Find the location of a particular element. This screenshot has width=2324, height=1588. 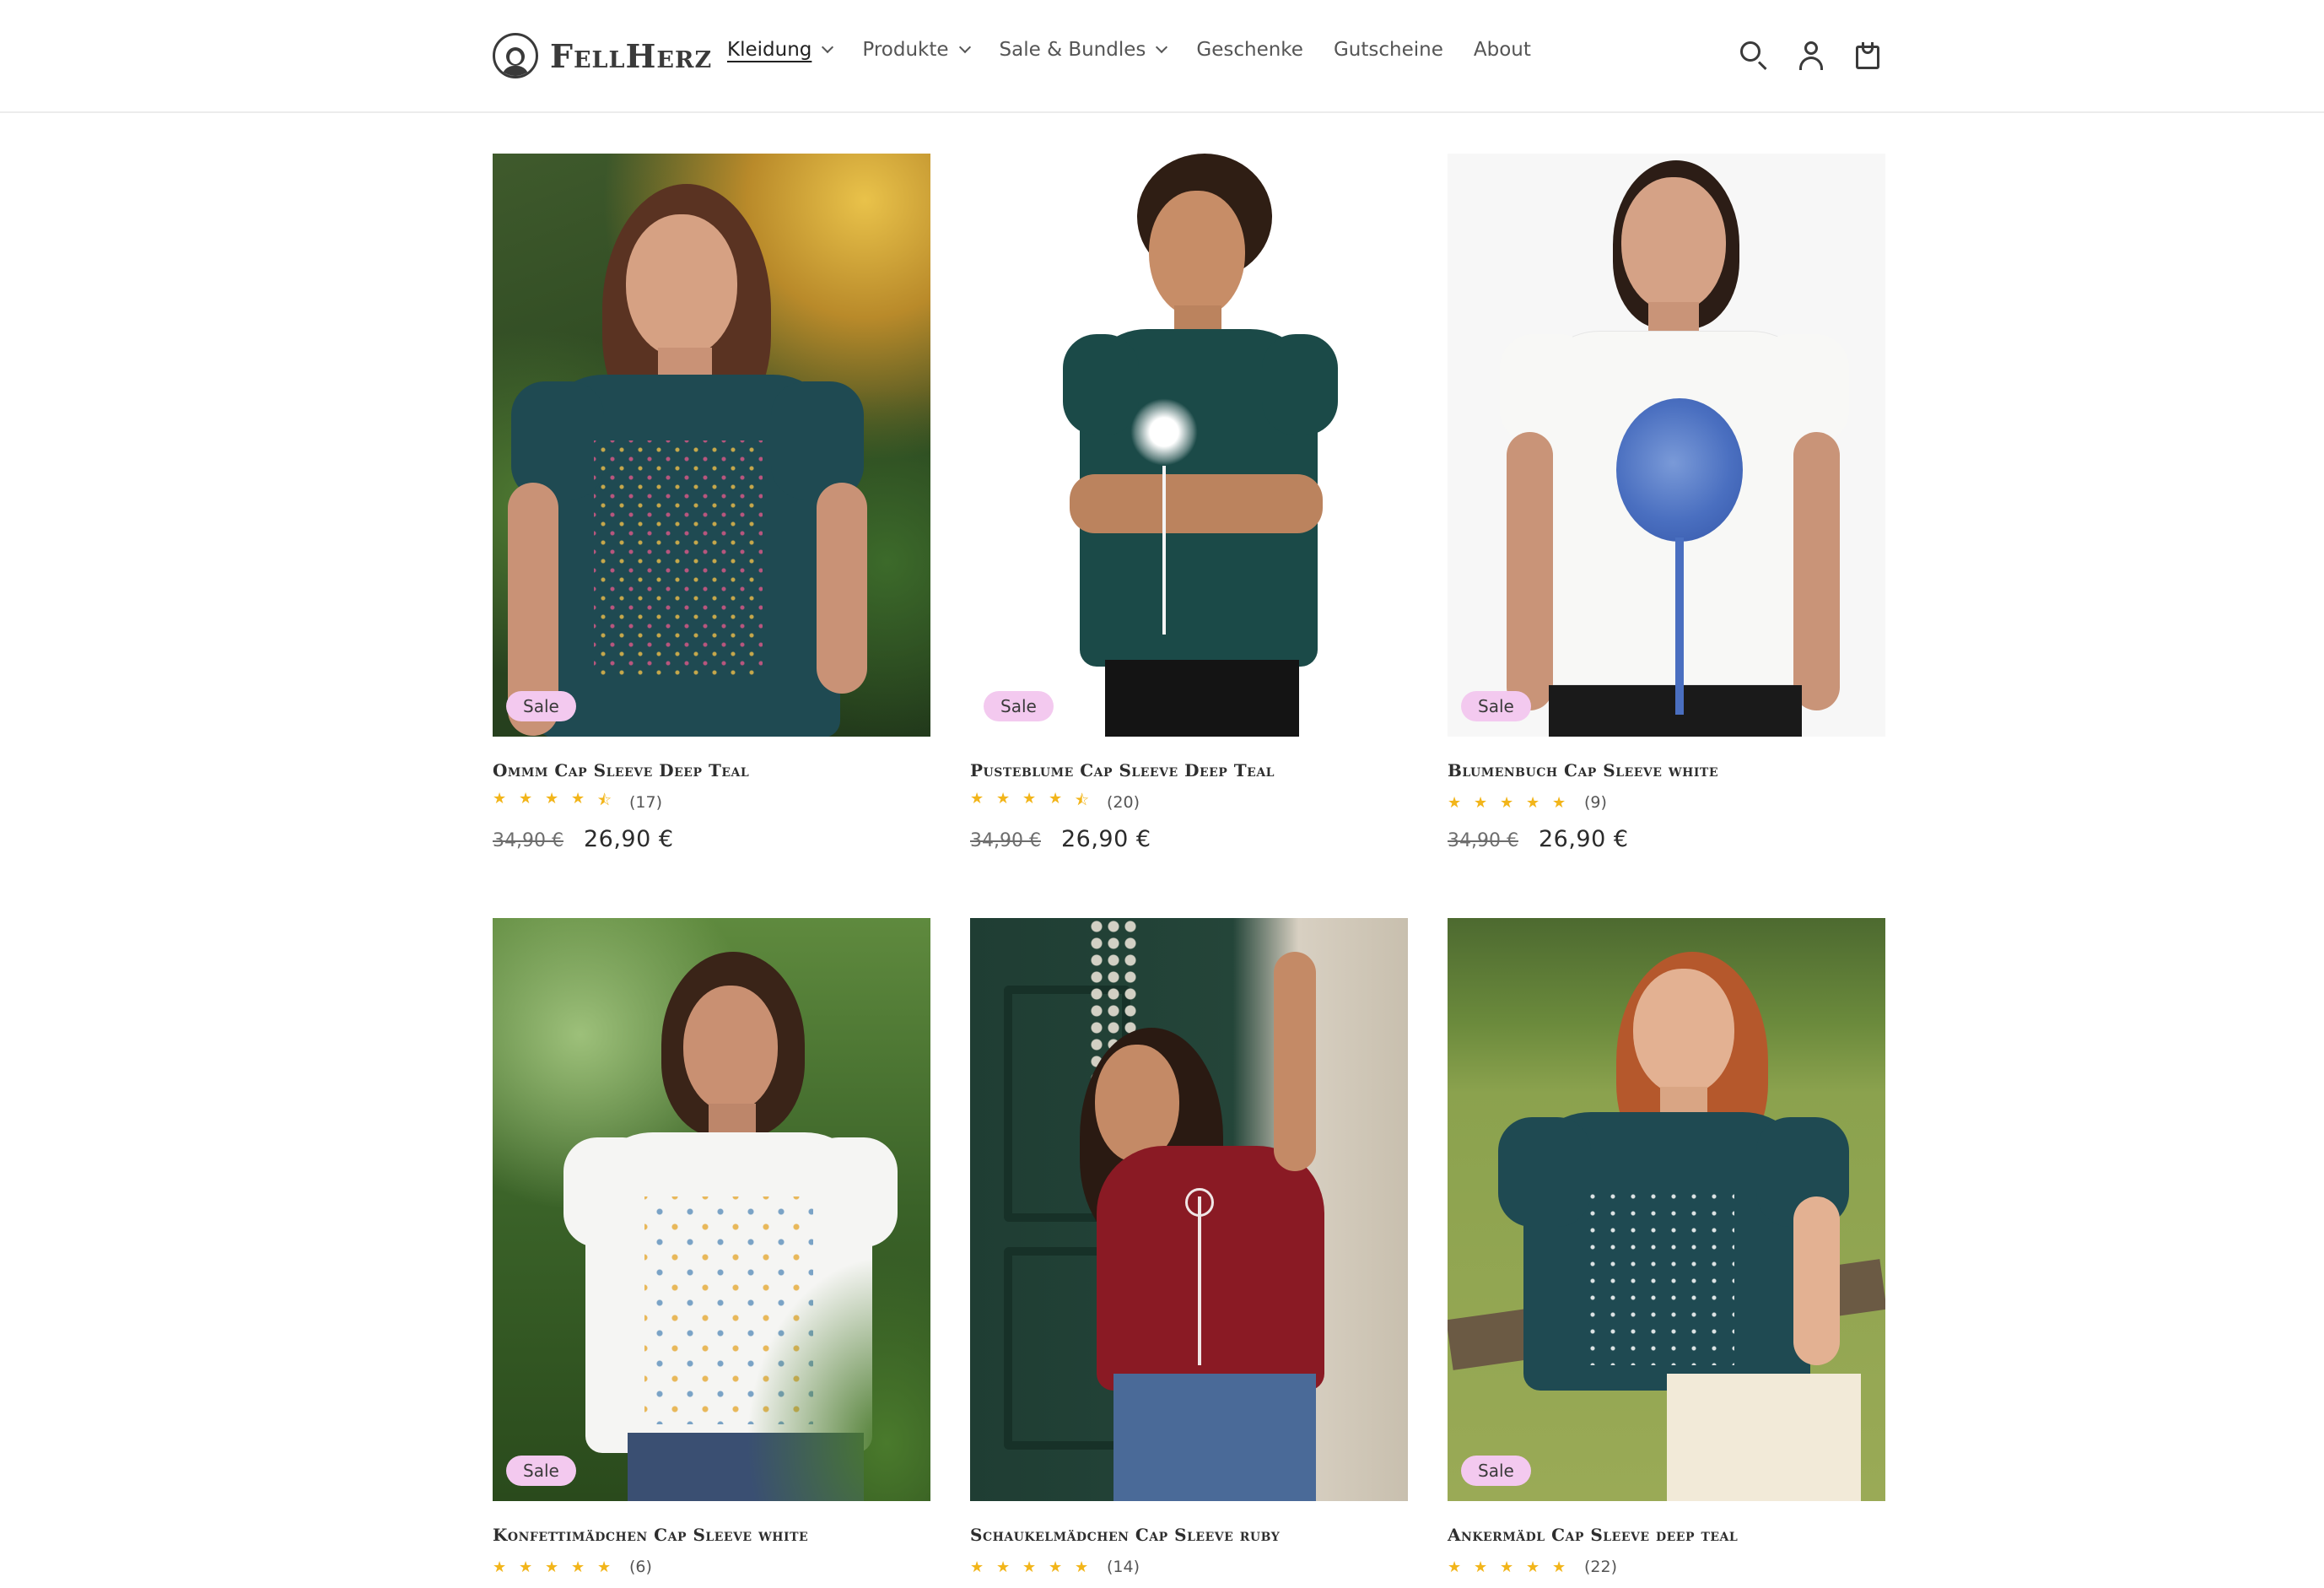

review-count: (20) is located at coordinates (1123, 802).